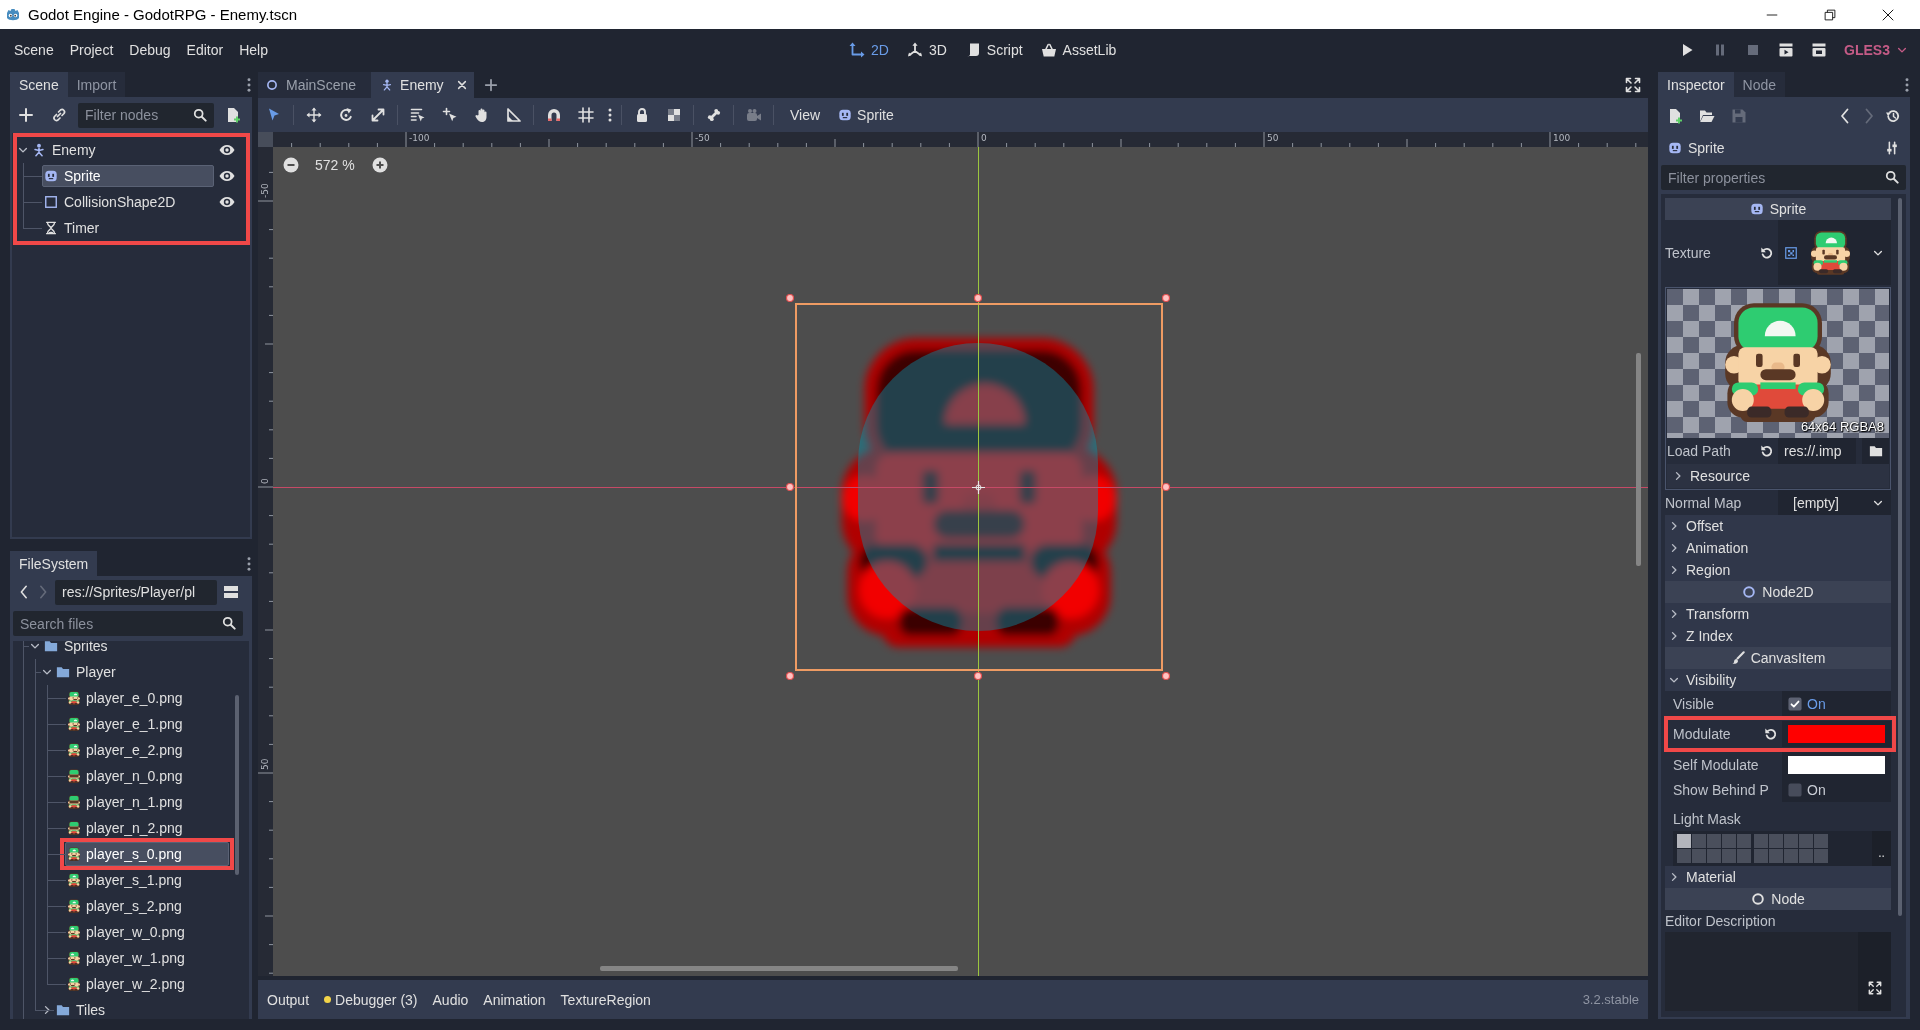 This screenshot has height=1030, width=1920. Describe the element at coordinates (54, 563) in the screenshot. I see `dock-tab: FileSystem` at that location.